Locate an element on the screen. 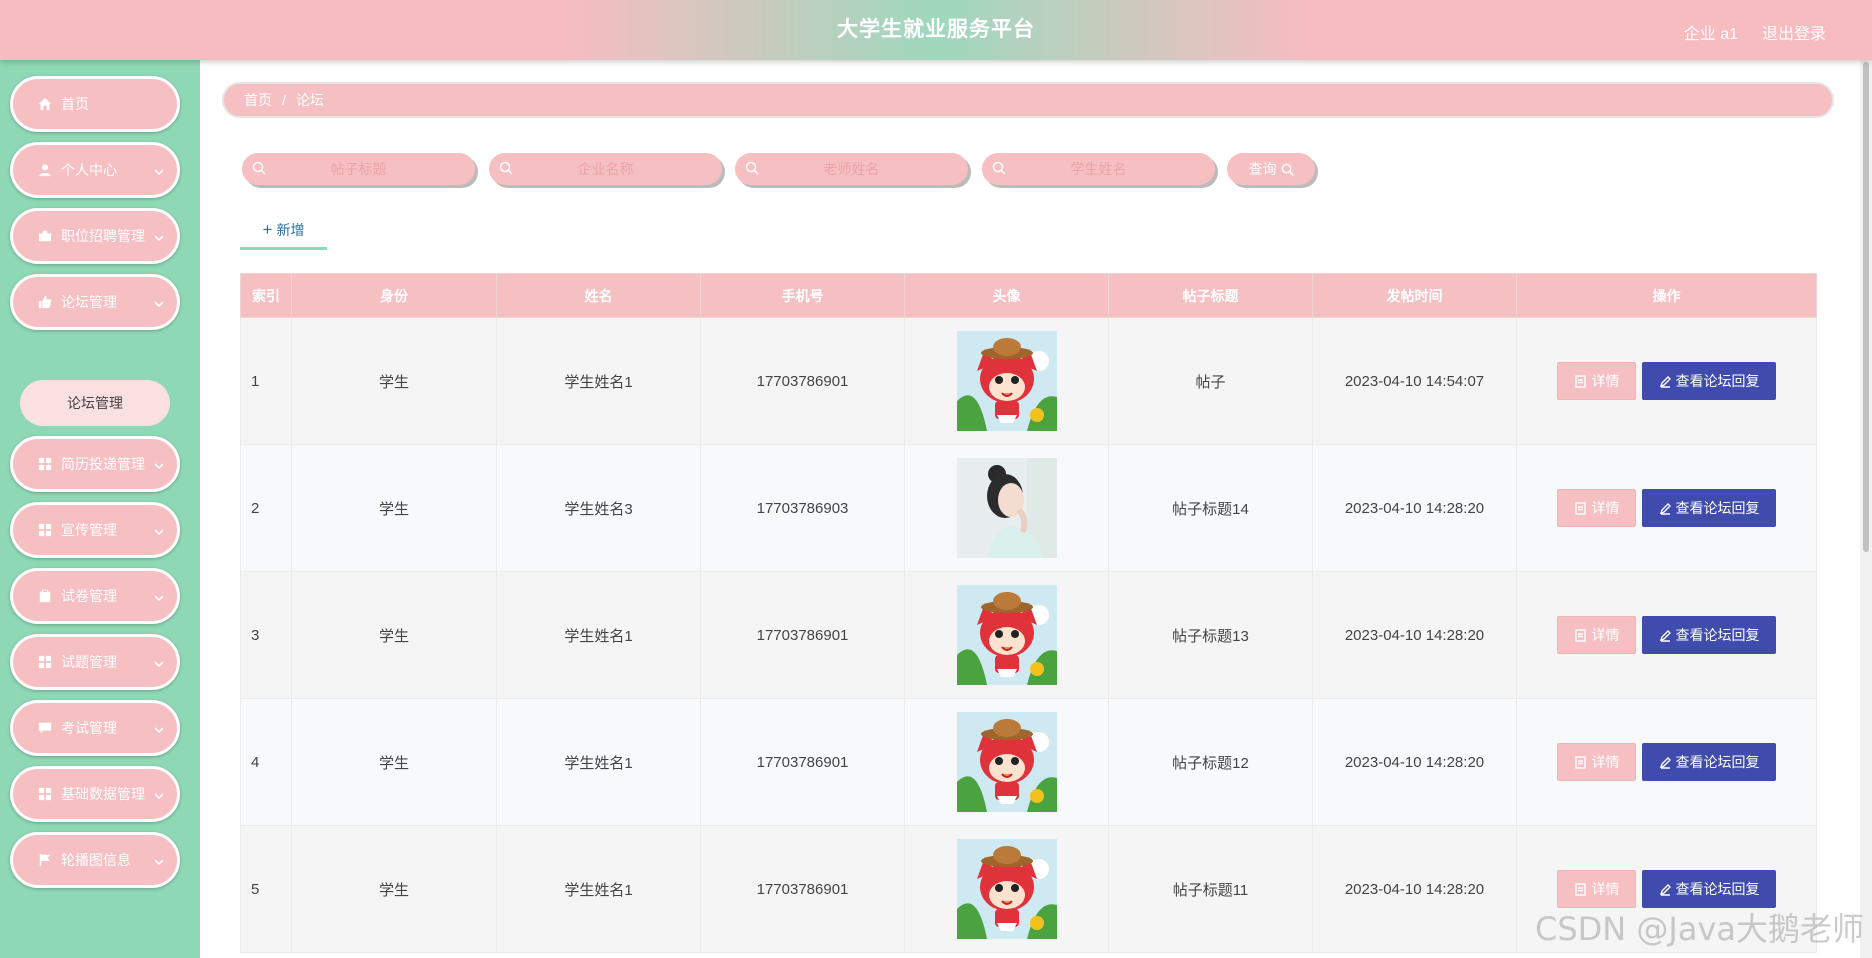 This screenshot has height=958, width=1872. cell-post-time: 2023-04-10 14:54:07 is located at coordinates (1414, 381).